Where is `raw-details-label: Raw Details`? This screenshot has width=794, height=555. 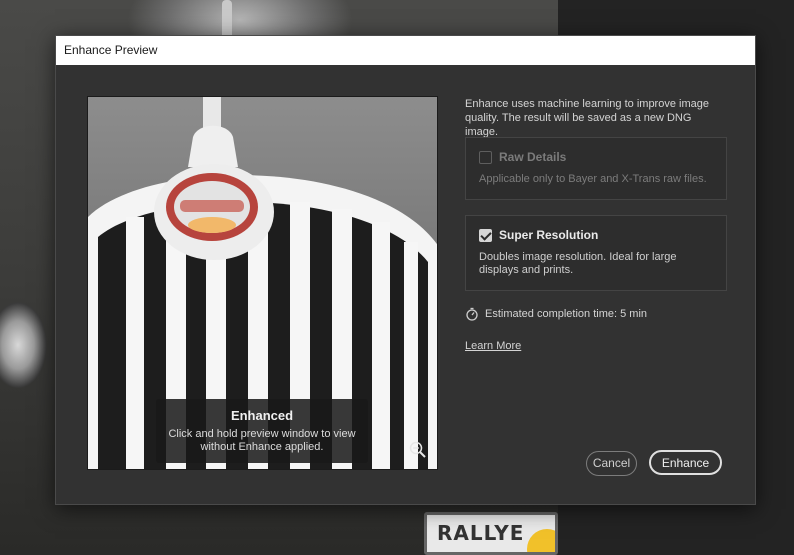 raw-details-label: Raw Details is located at coordinates (533, 157).